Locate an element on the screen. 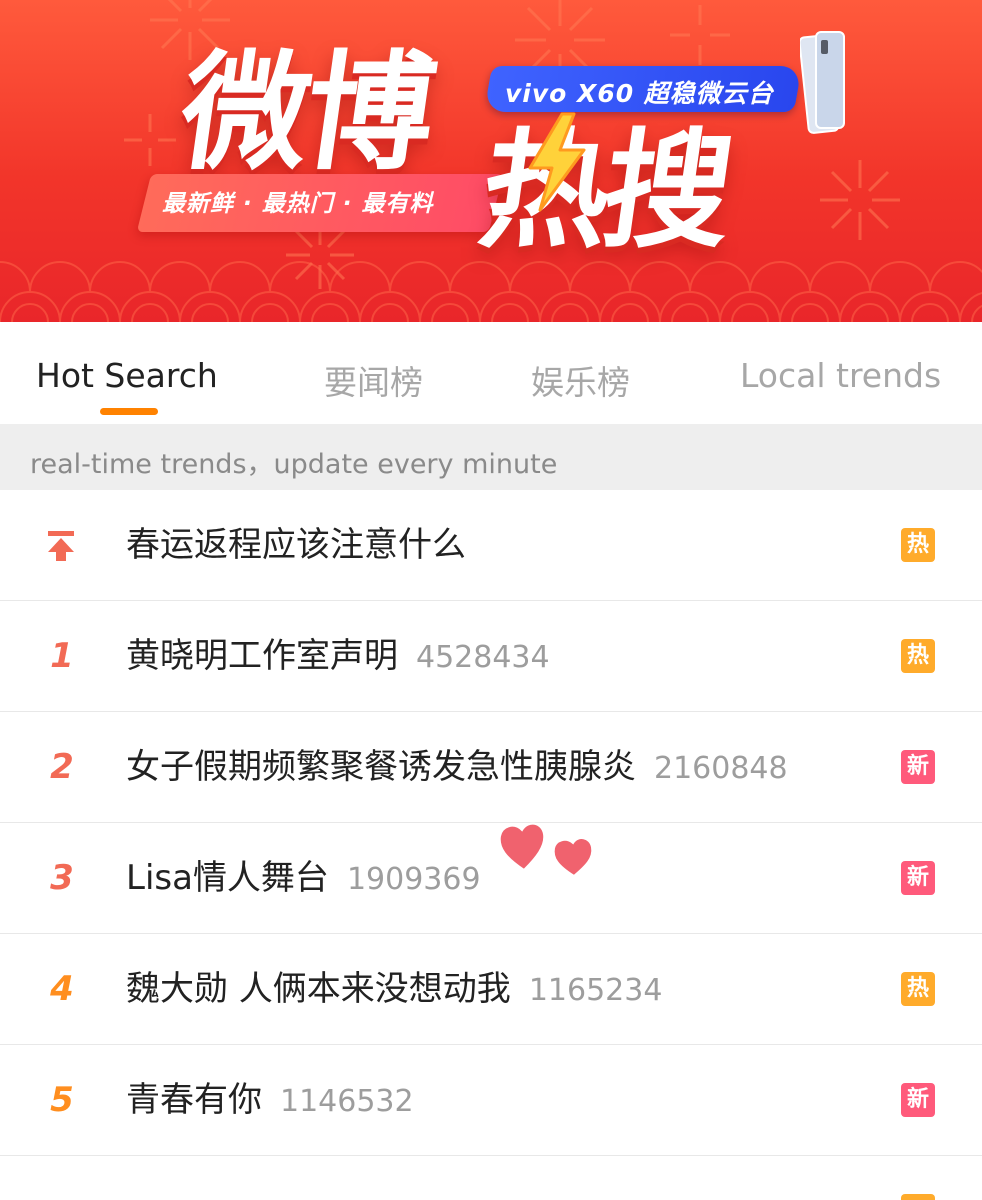 This screenshot has height=1200, width=982. topic-title: 黄晓明工作室声明 is located at coordinates (262, 656).